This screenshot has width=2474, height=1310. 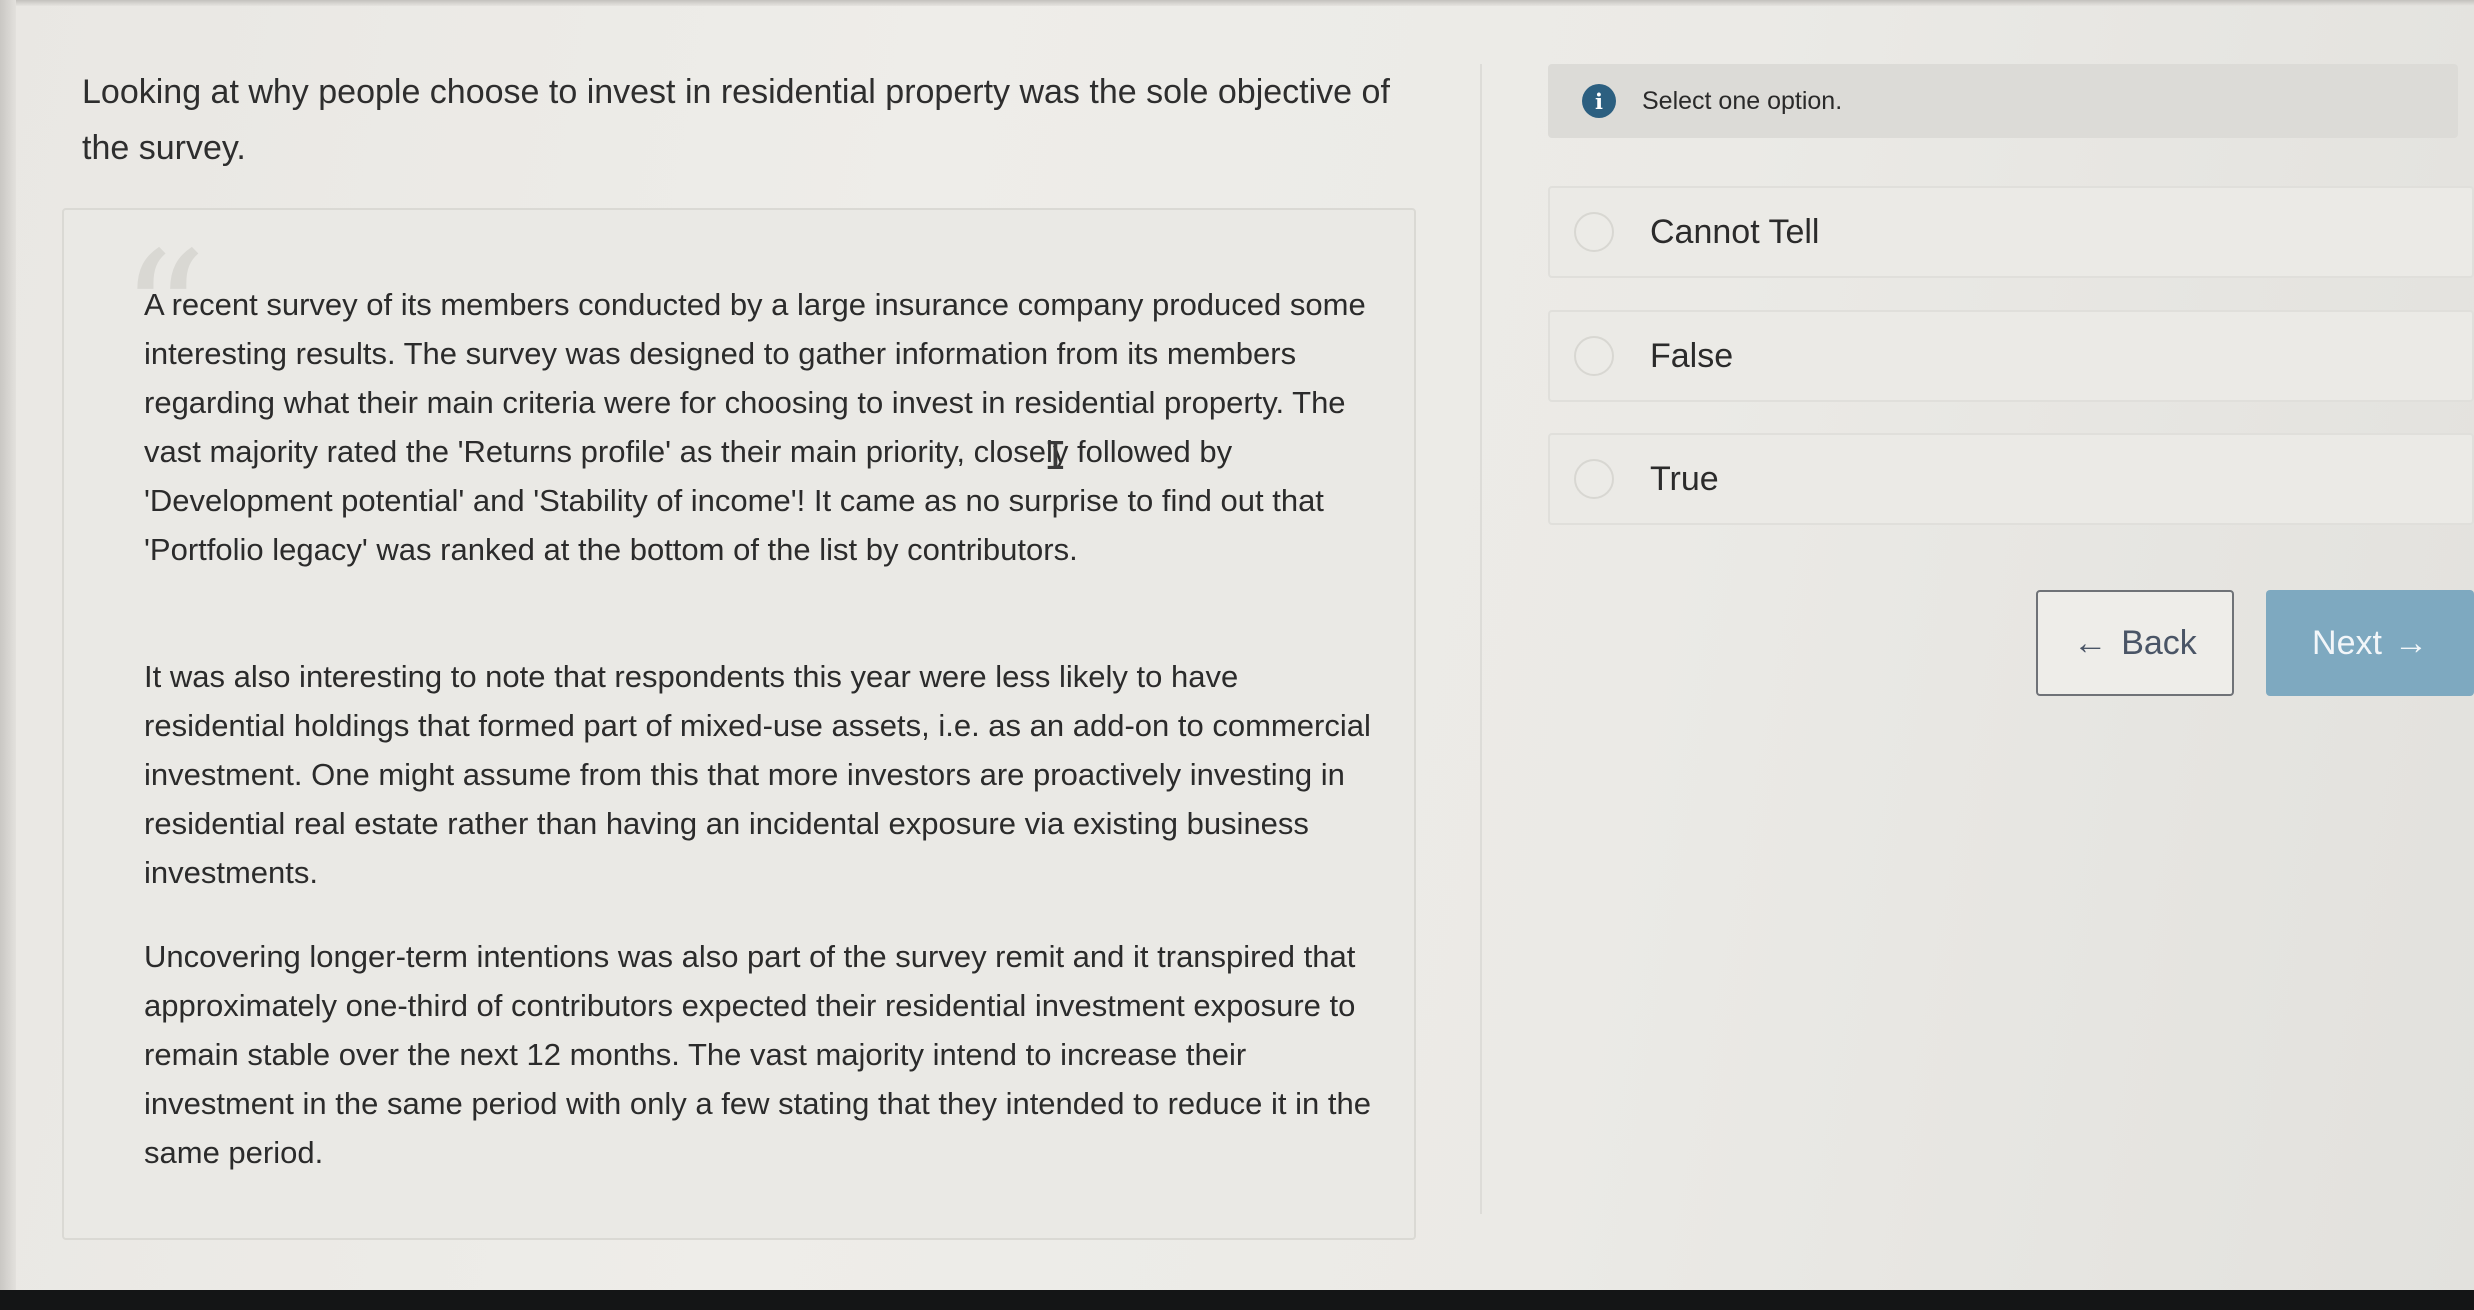 What do you see at coordinates (1237, 1300) in the screenshot?
I see `screen-bezel` at bounding box center [1237, 1300].